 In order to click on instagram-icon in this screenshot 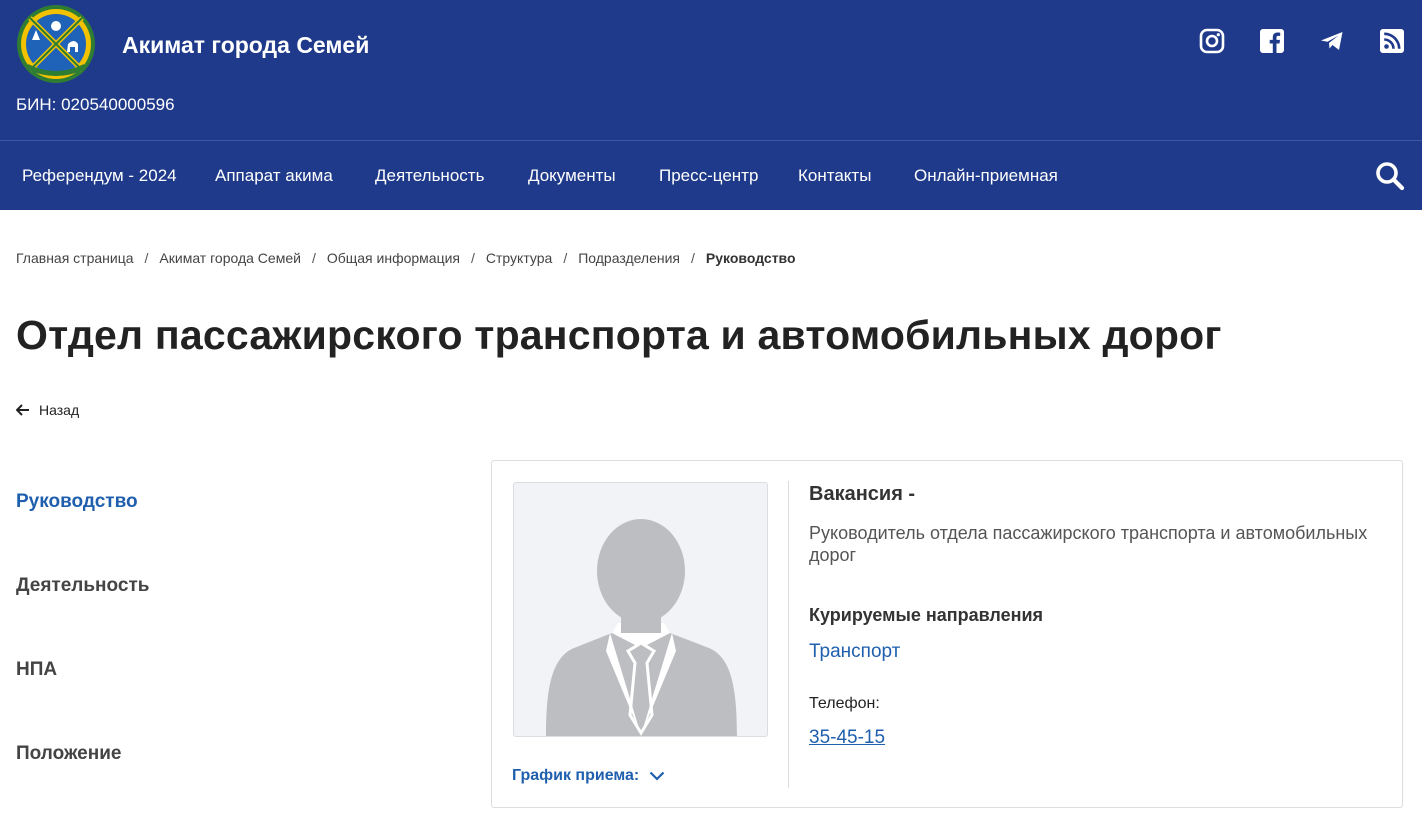, I will do `click(1212, 41)`.